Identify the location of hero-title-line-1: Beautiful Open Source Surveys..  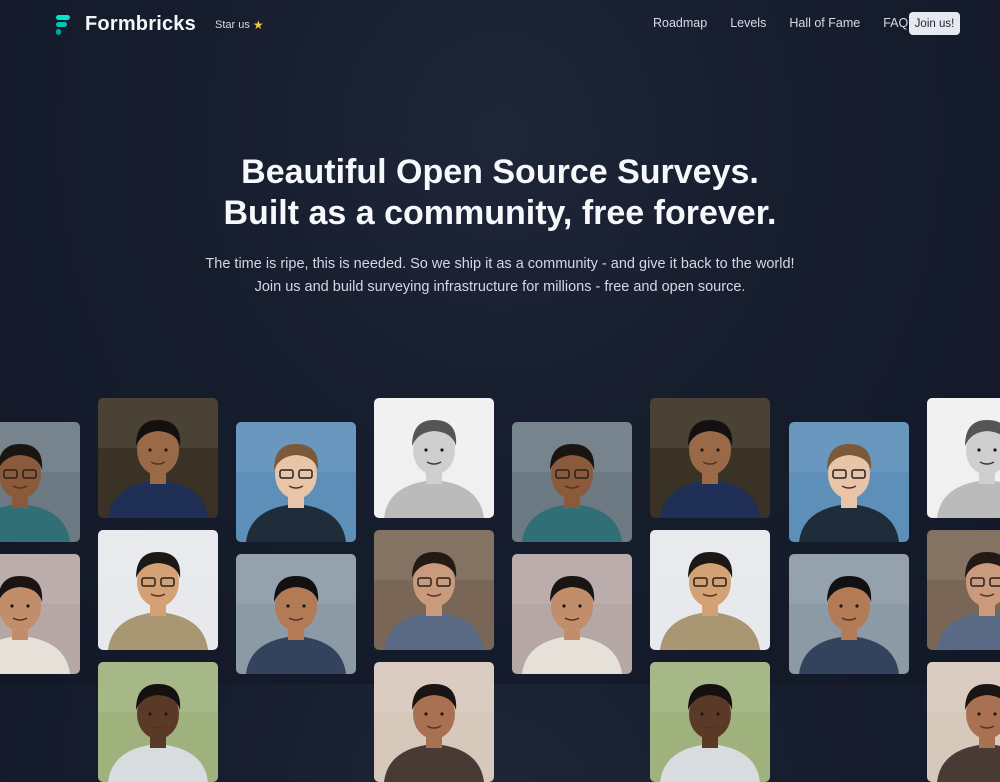
(500, 172).